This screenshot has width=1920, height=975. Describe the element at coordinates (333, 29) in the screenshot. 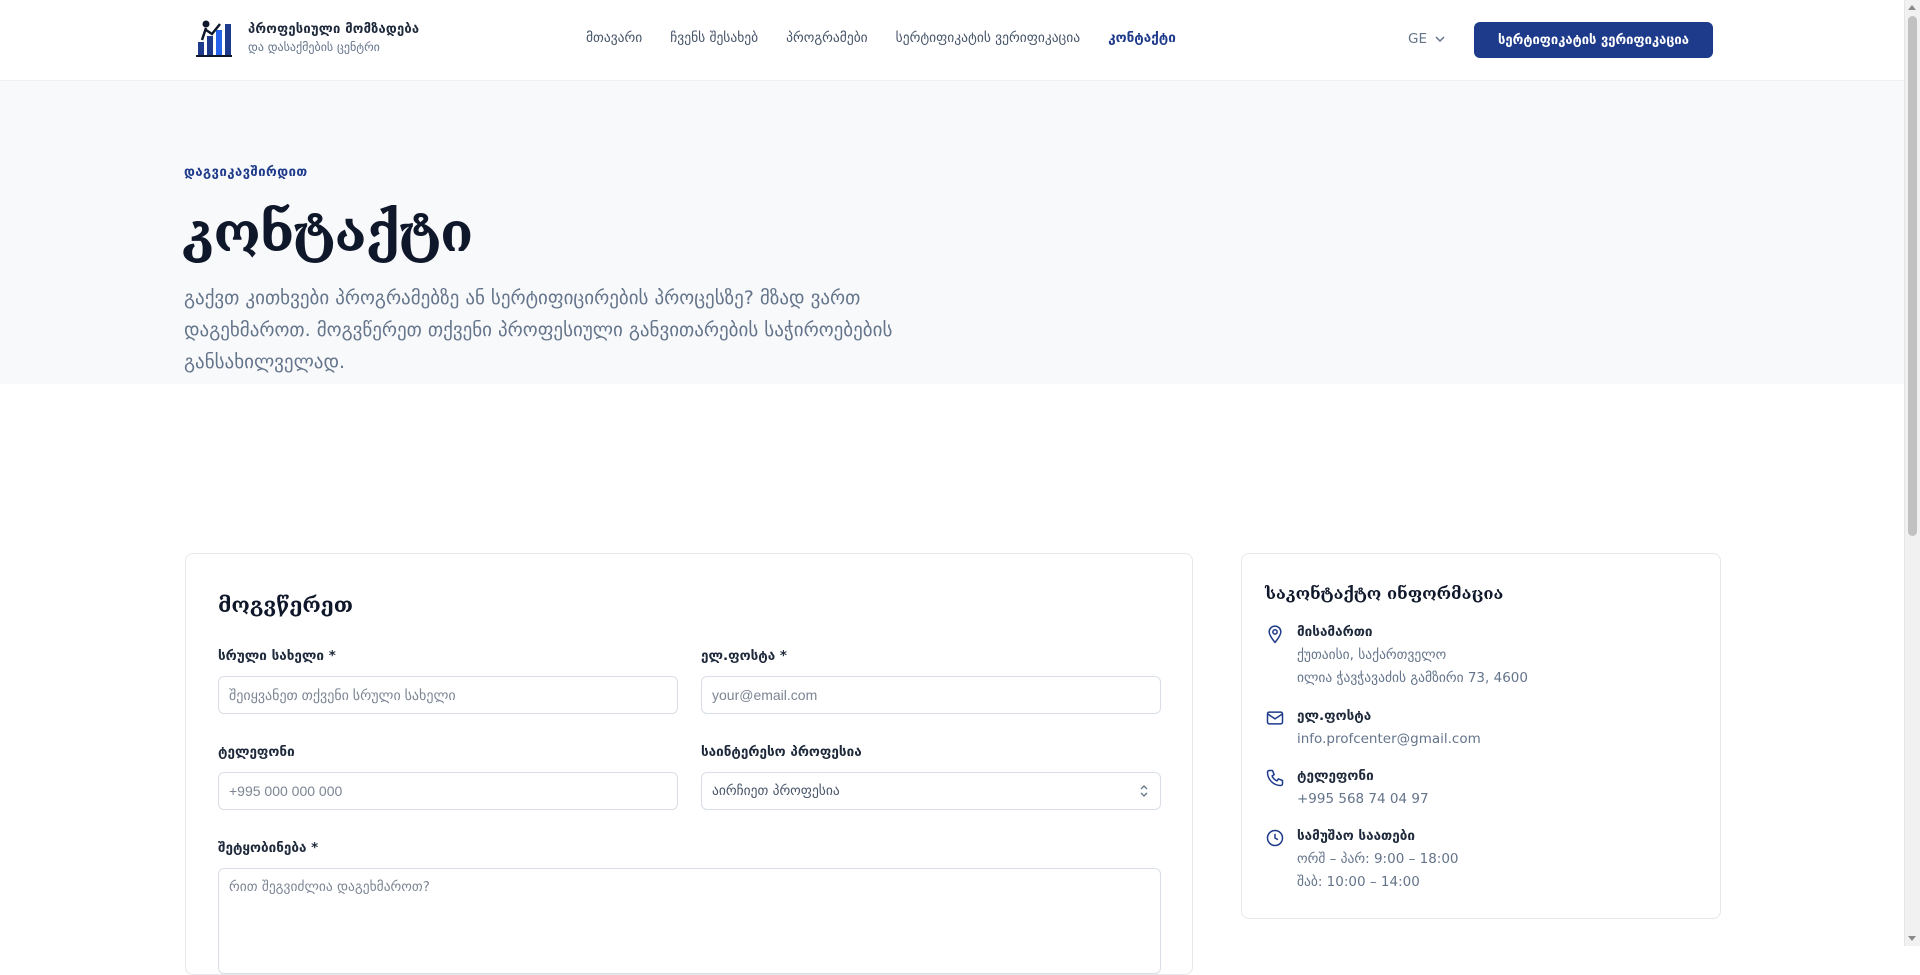

I see `brand-title: პროფესიული მომზადება` at that location.